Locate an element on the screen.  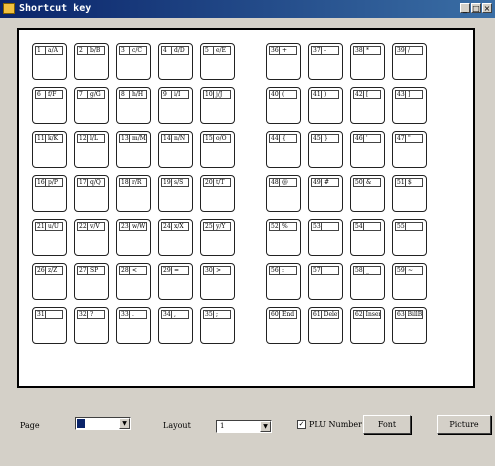
shortcut-key-42: 42[ is located at coordinates (367, 105).